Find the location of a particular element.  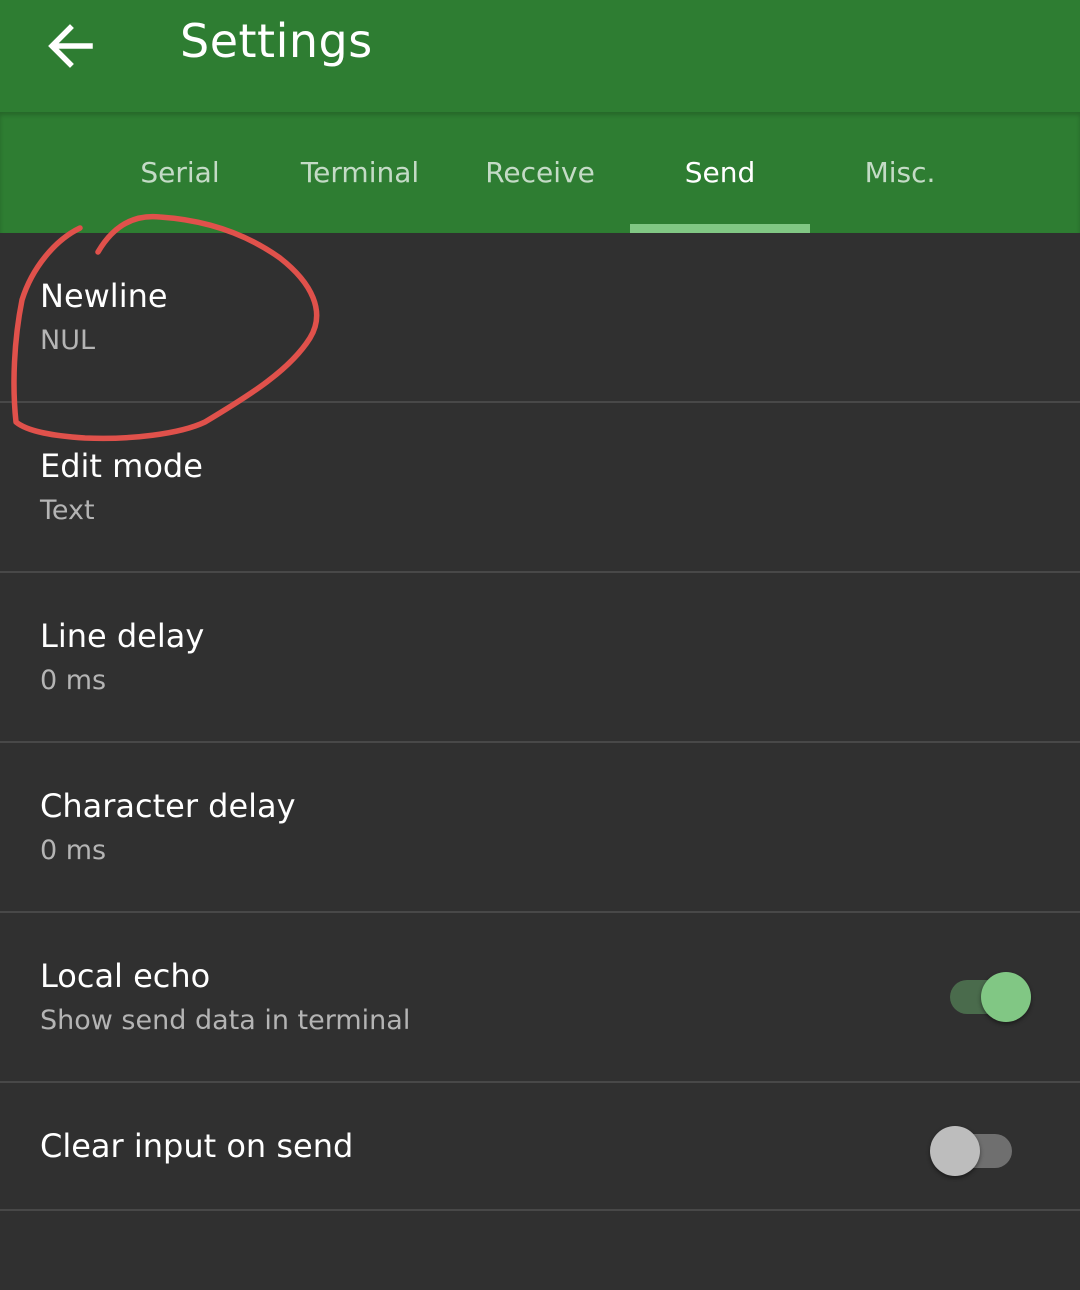

pref-title: Newline is located at coordinates (104, 296).